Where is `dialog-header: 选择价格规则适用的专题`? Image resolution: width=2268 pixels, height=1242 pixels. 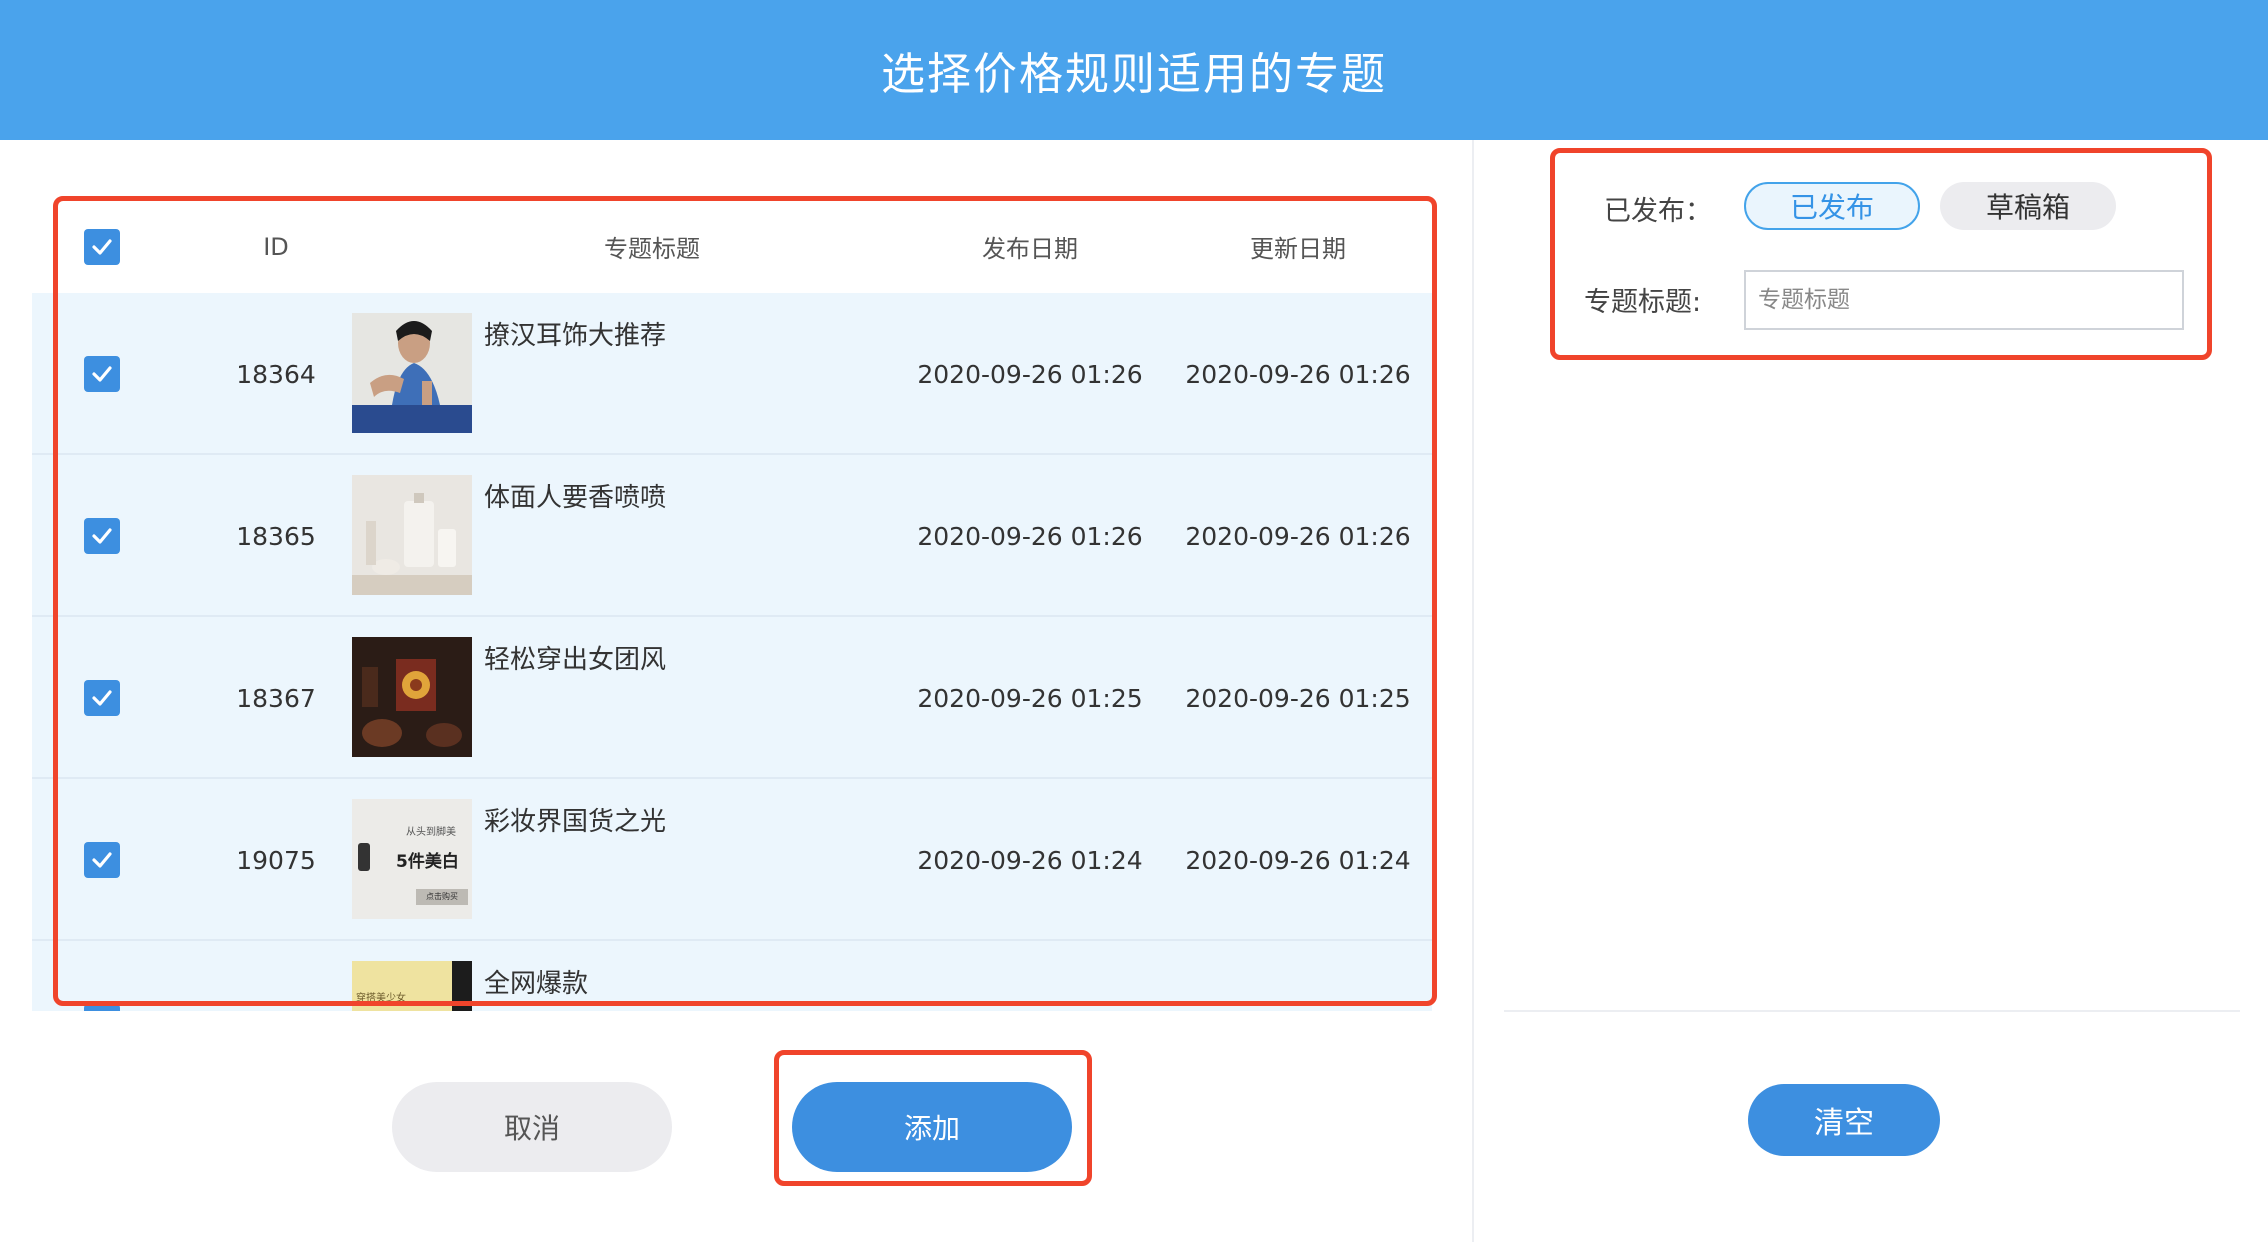
dialog-header: 选择价格规则适用的专题 is located at coordinates (1134, 70).